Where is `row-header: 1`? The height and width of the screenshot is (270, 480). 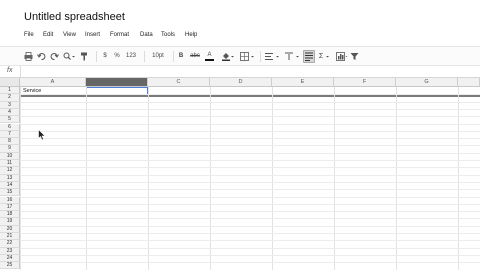
row-header: 1 is located at coordinates (10, 91).